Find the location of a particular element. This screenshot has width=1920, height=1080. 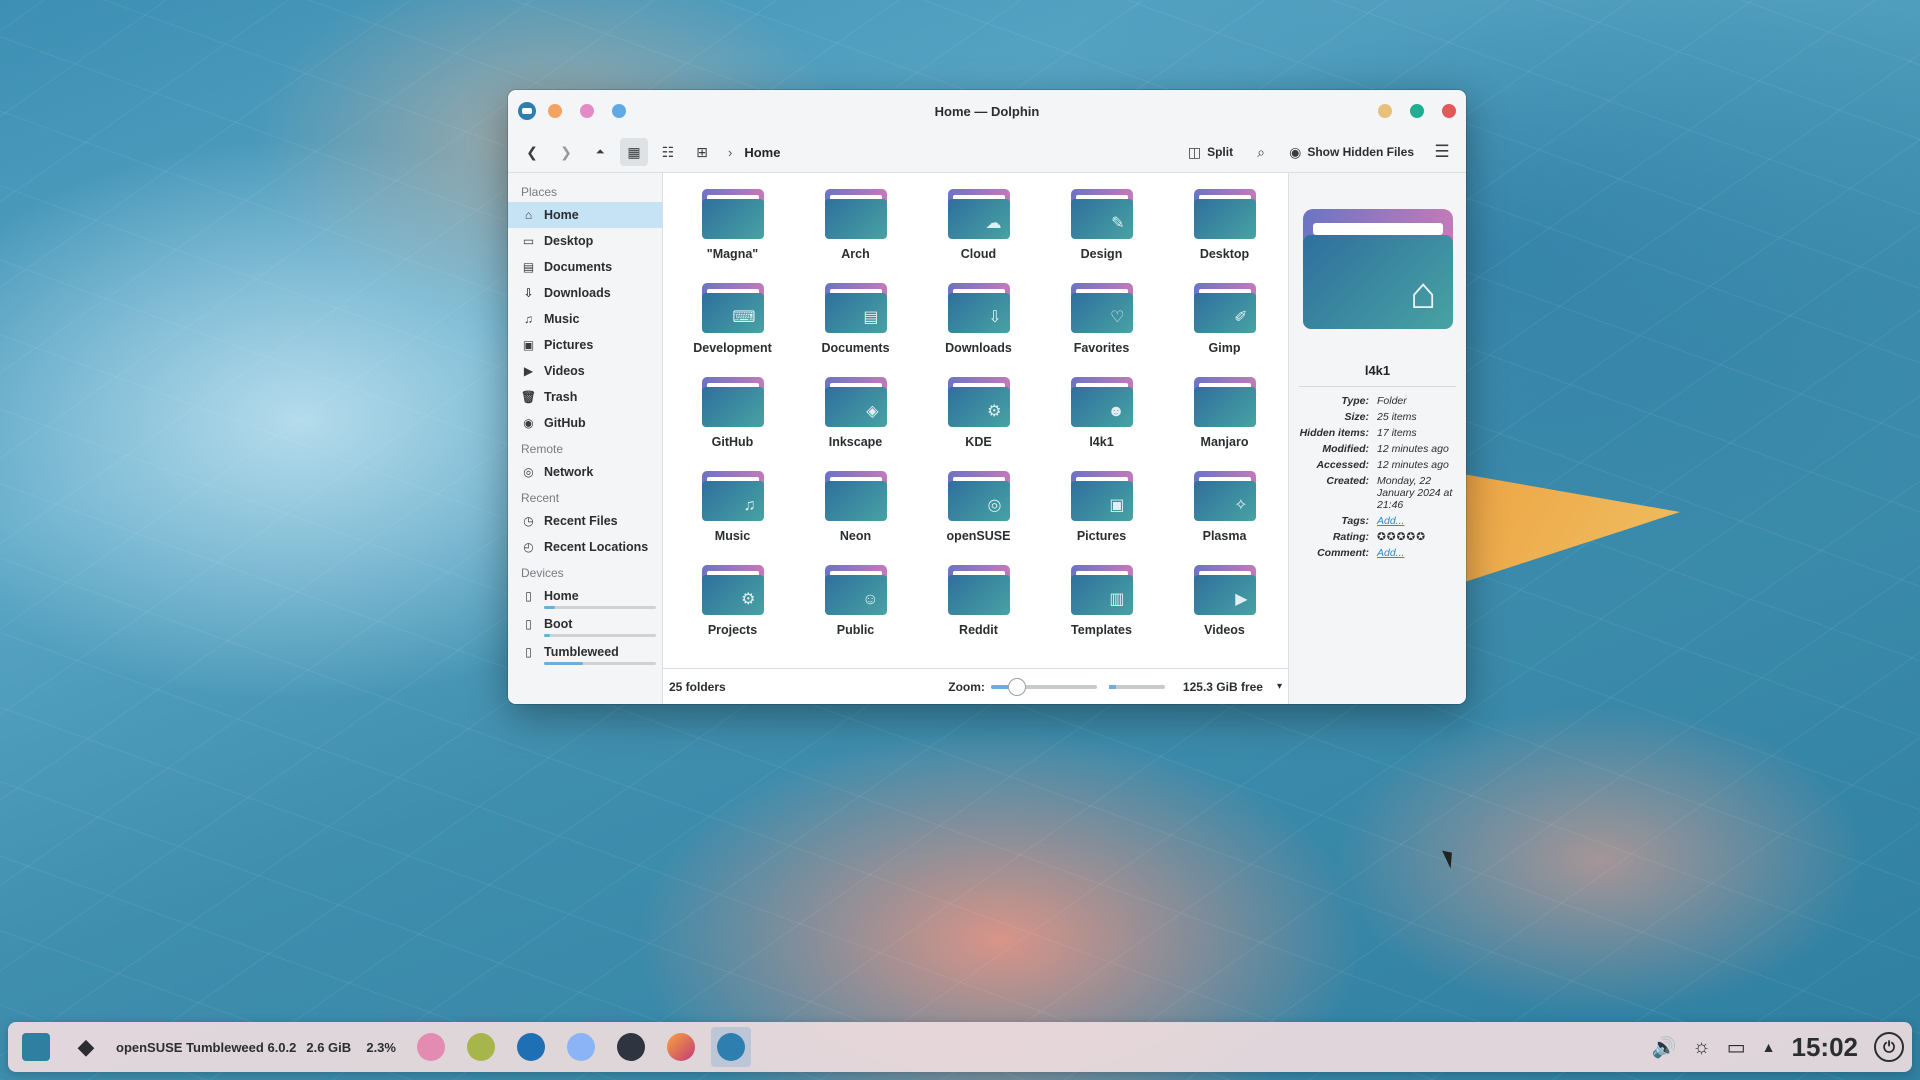

network-tray-icon: ▭ is located at coordinates (1736, 1047).